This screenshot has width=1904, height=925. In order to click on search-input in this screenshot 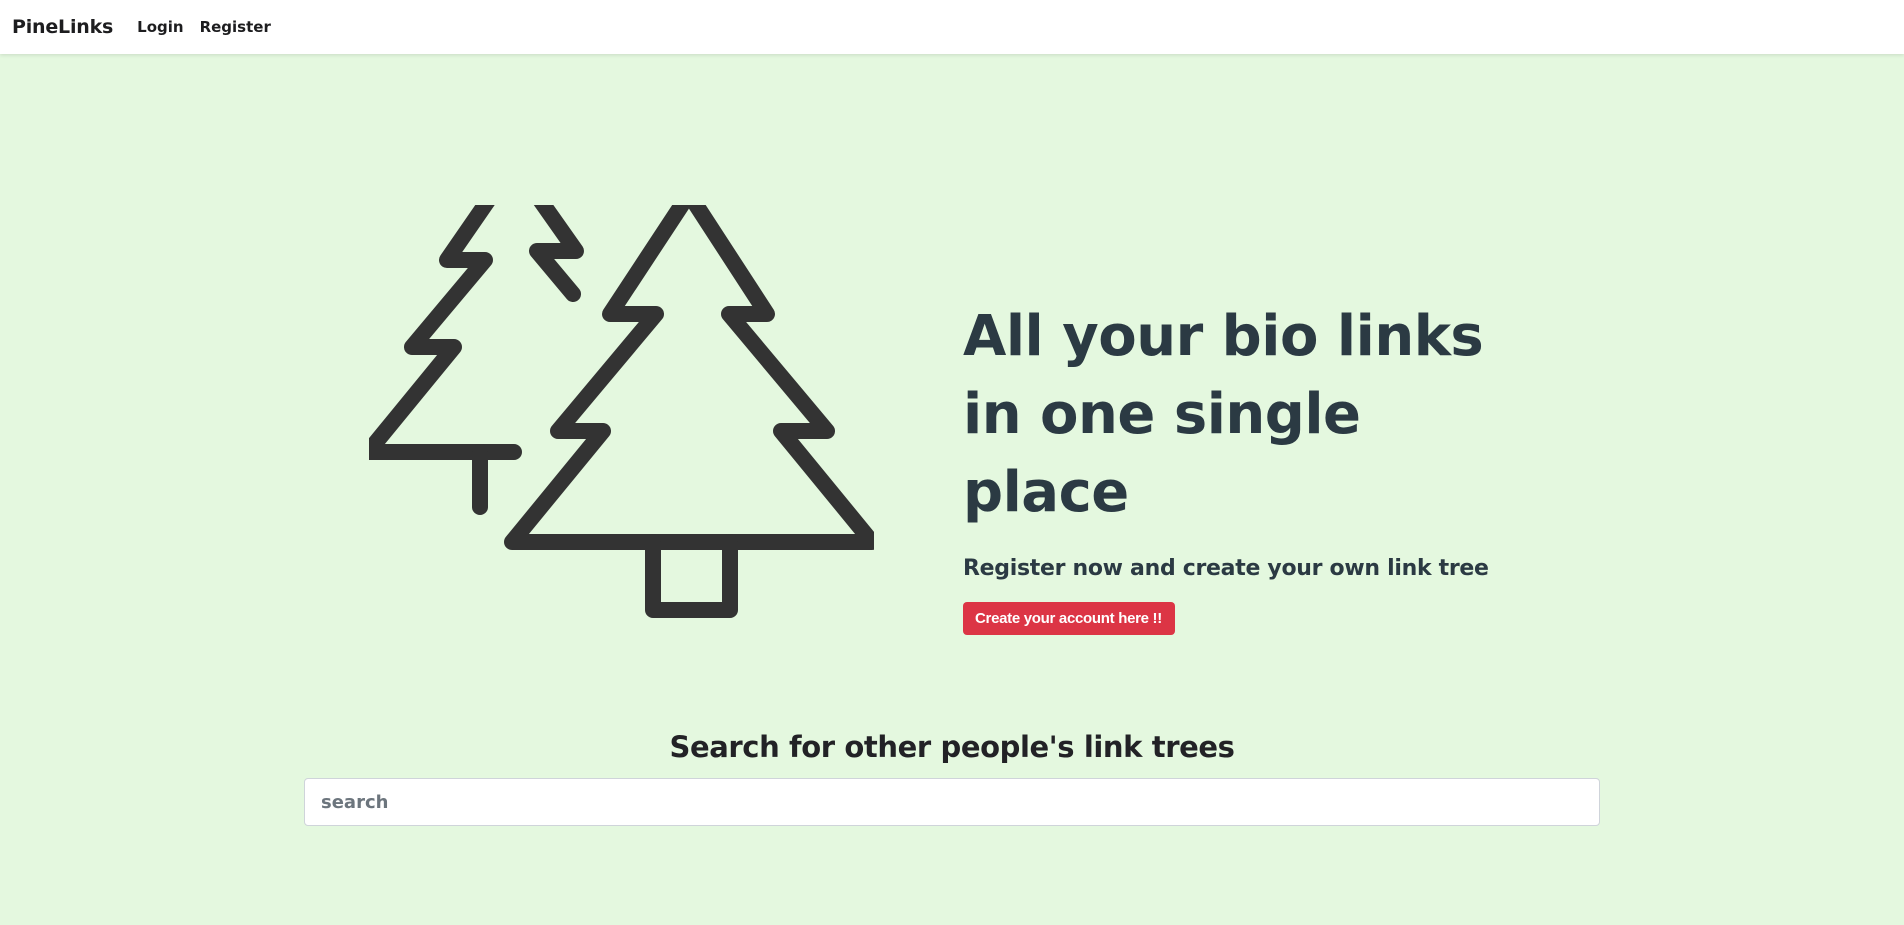, I will do `click(952, 802)`.